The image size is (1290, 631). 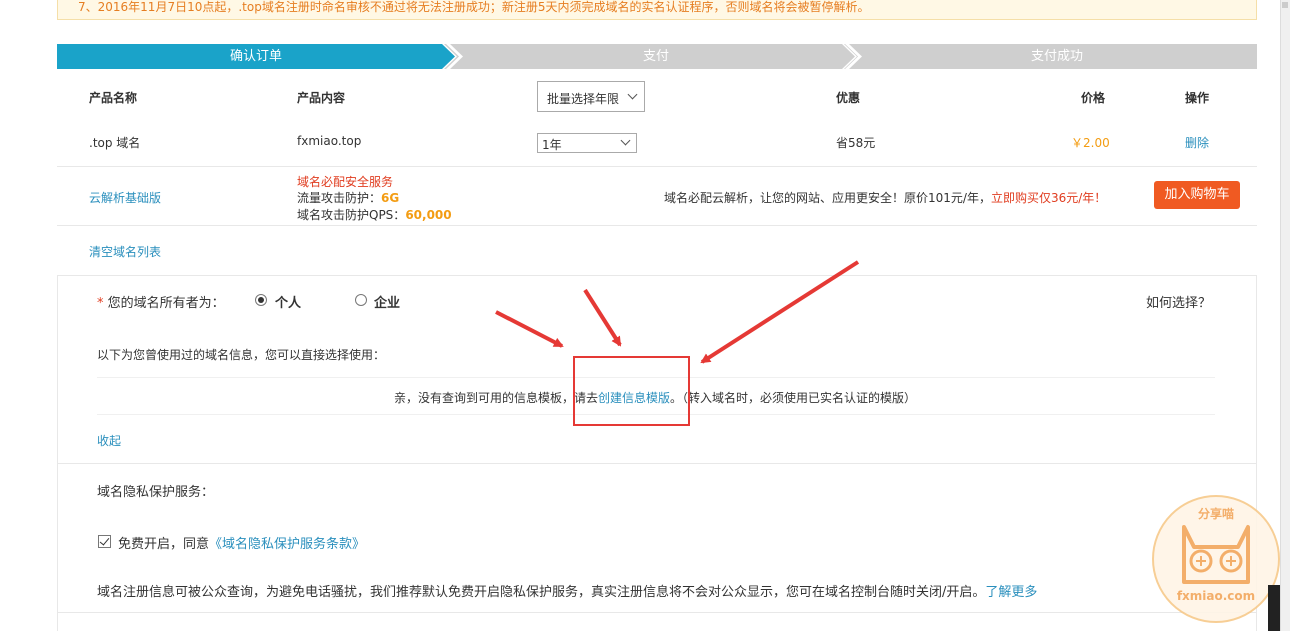 What do you see at coordinates (1215, 514) in the screenshot?
I see `watermark-top-text: 分享喵` at bounding box center [1215, 514].